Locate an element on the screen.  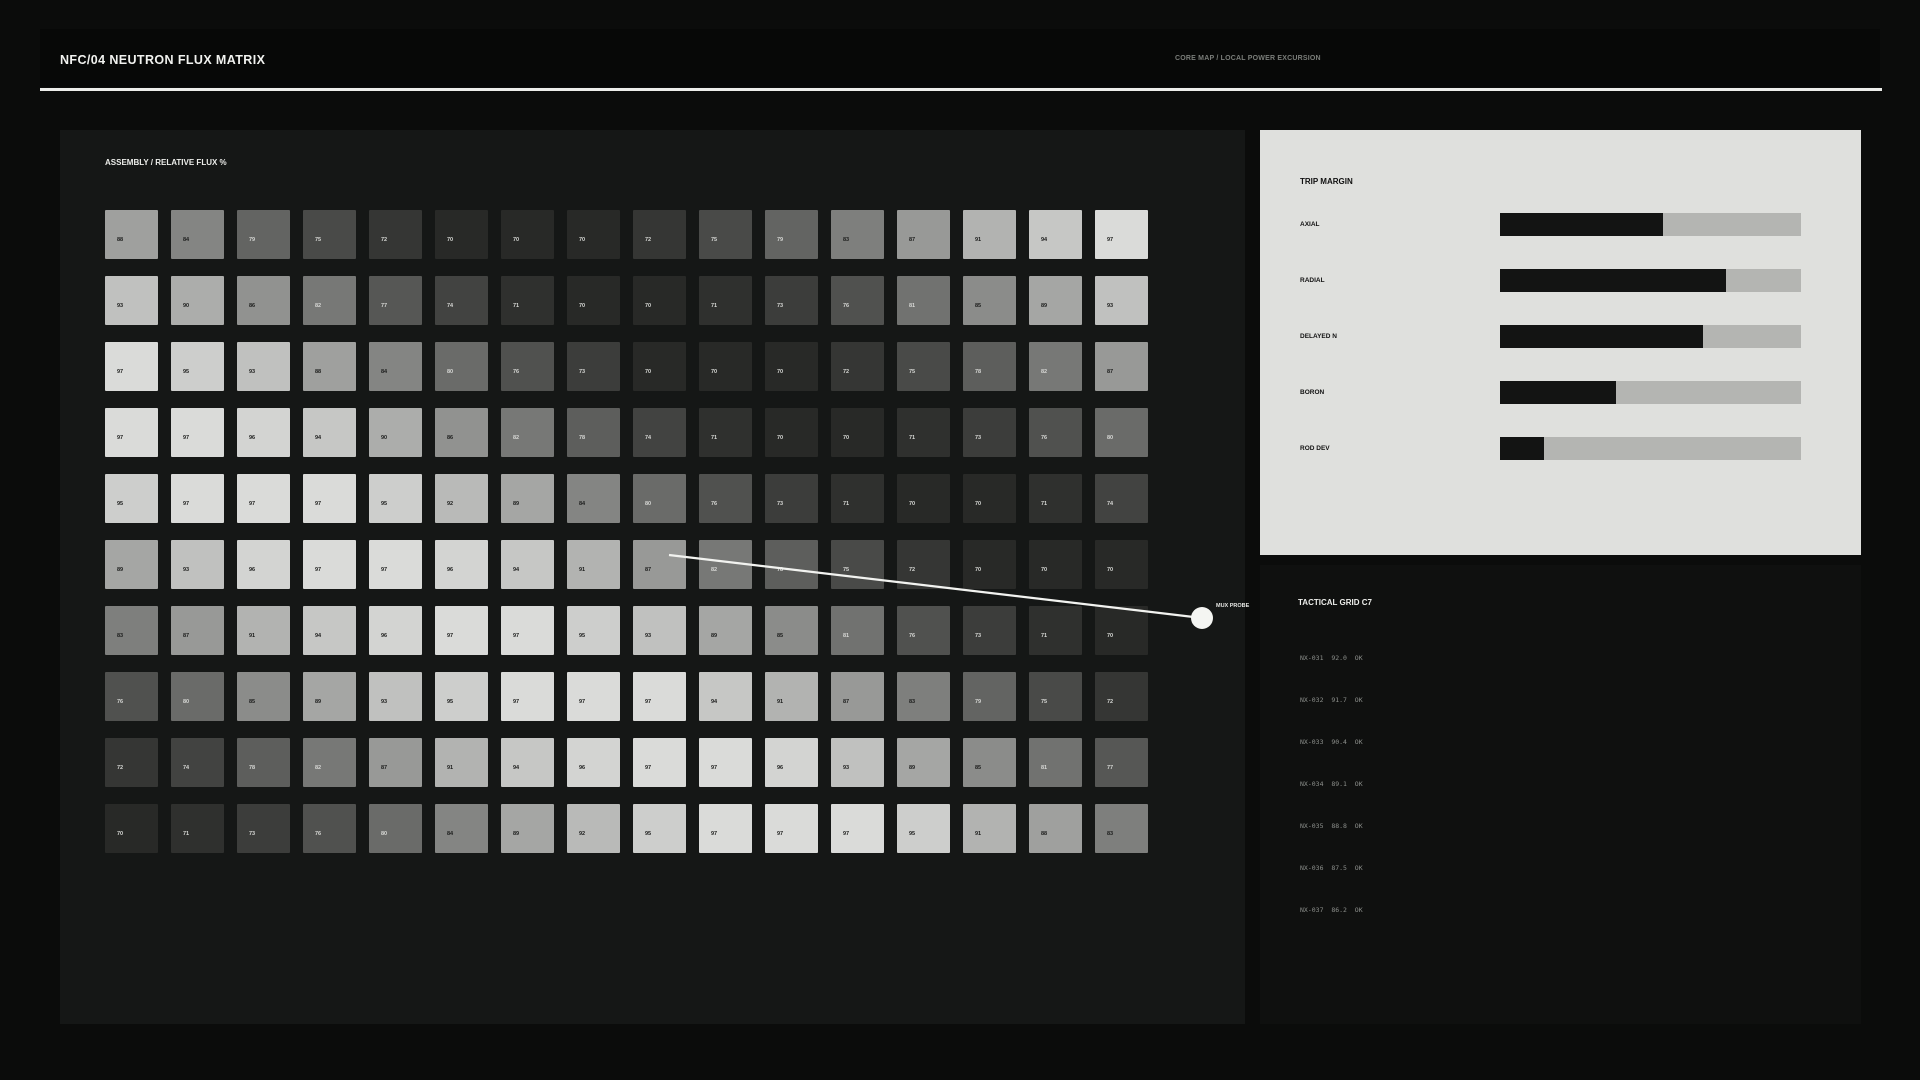
flux-cell: 90 is located at coordinates (395, 432).